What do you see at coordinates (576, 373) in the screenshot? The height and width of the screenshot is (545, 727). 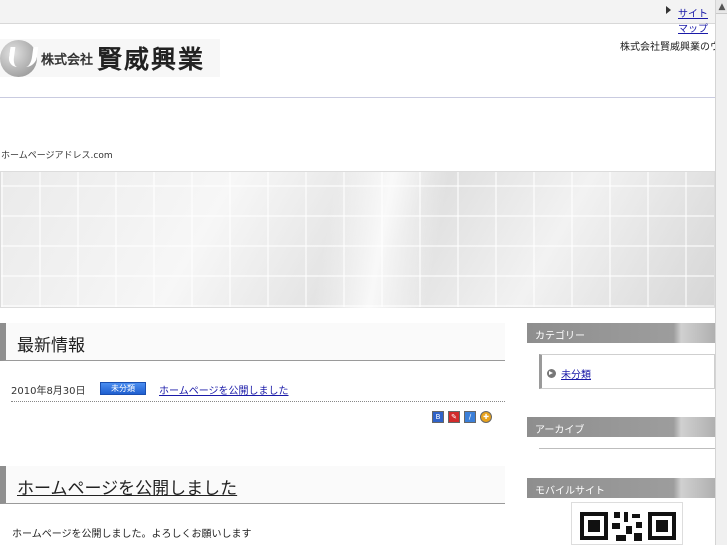 I see `sidebar-item-uncategorized: 未分類` at bounding box center [576, 373].